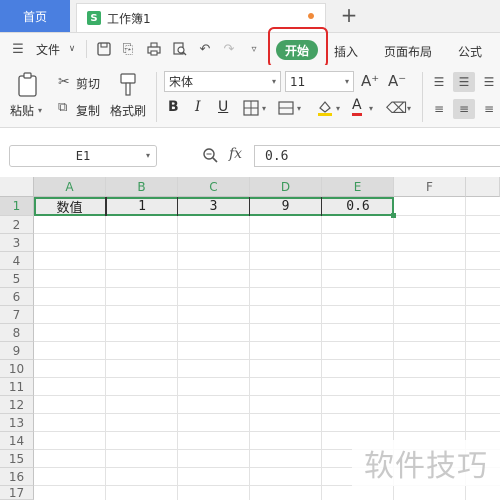  Describe the element at coordinates (439, 109) in the screenshot. I see `align-left-icon: ≡` at that location.